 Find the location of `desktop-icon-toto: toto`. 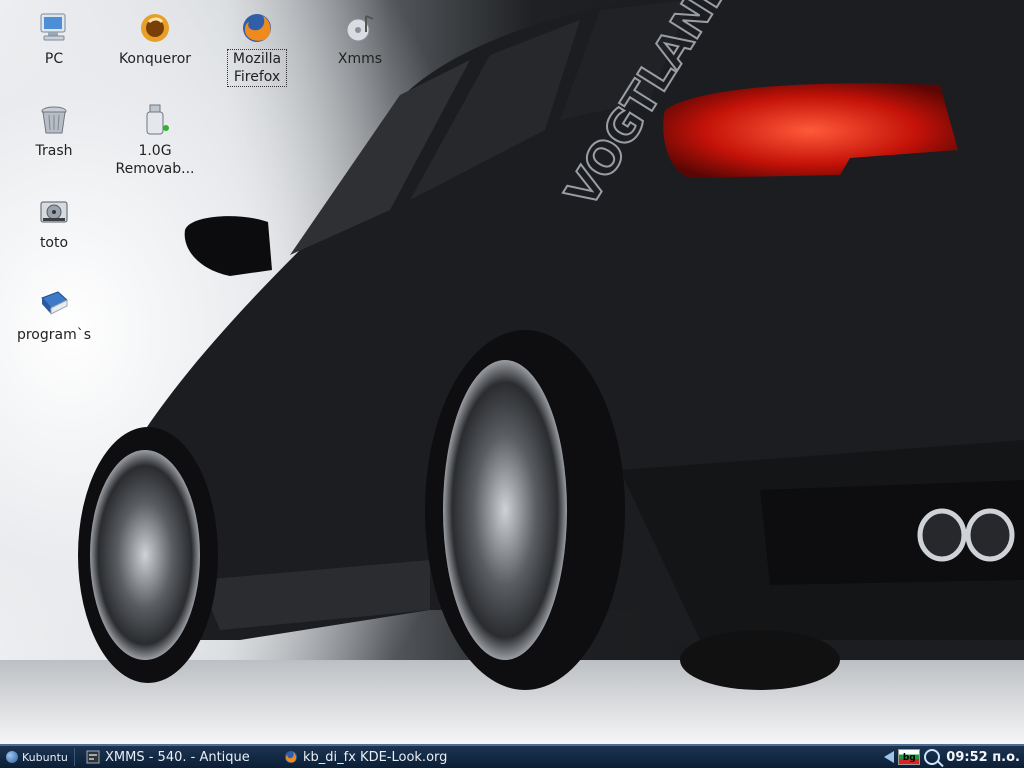

desktop-icon-toto: toto is located at coordinates (54, 223).